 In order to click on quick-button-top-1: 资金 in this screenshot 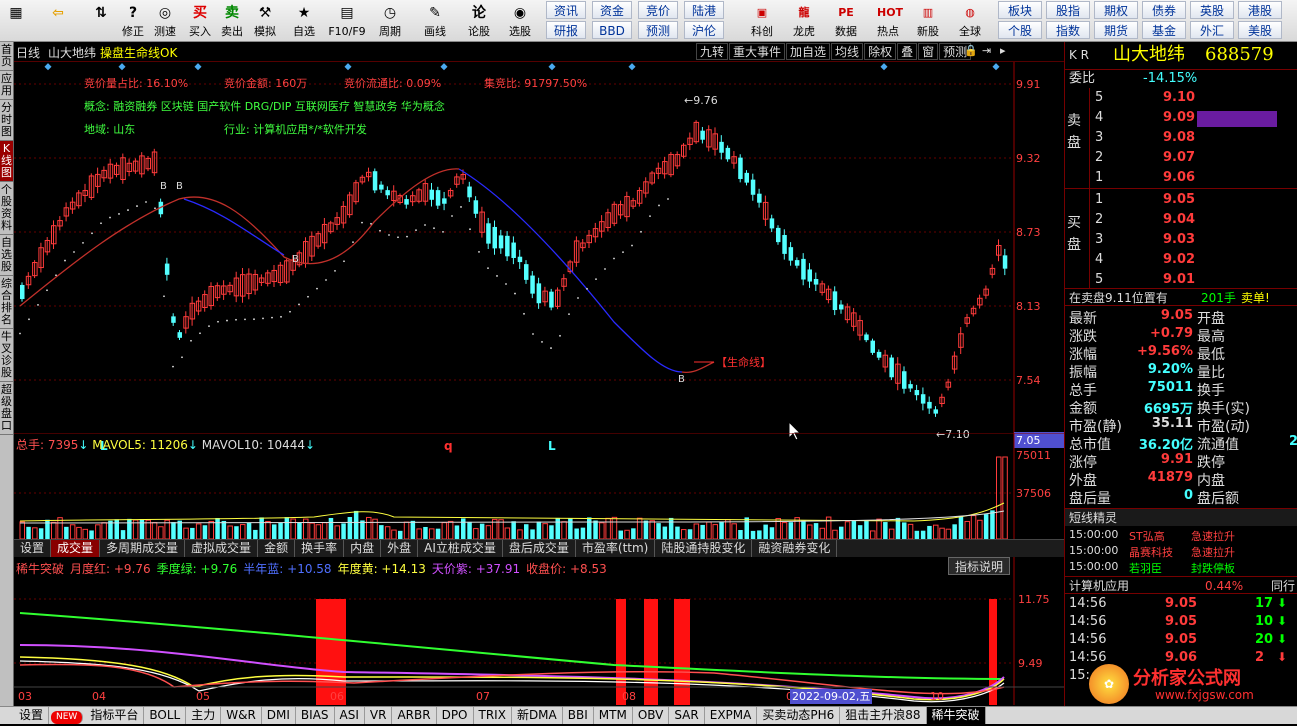, I will do `click(612, 10)`.